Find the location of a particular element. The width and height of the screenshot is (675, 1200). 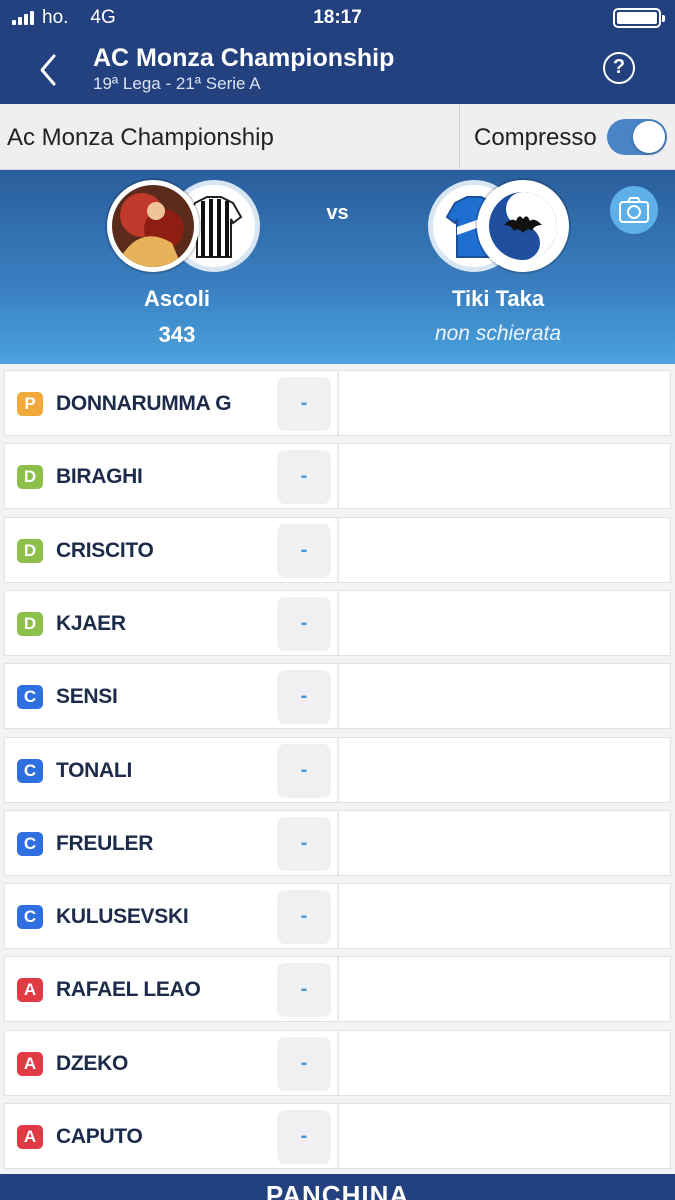

chevron-left-icon is located at coordinates (48, 70).